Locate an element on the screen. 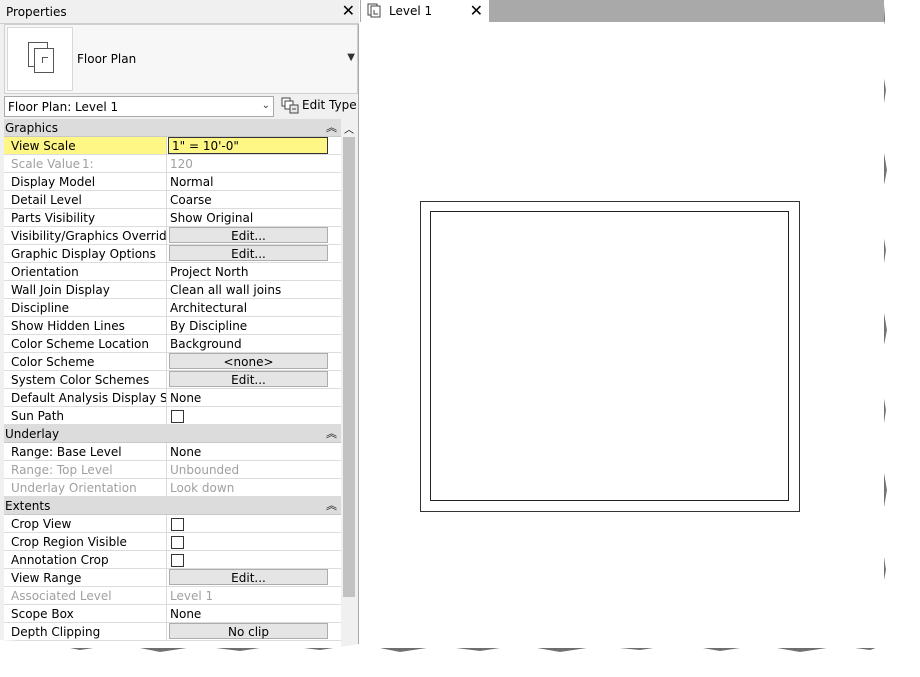  sun-path-checkbox is located at coordinates (177, 416).